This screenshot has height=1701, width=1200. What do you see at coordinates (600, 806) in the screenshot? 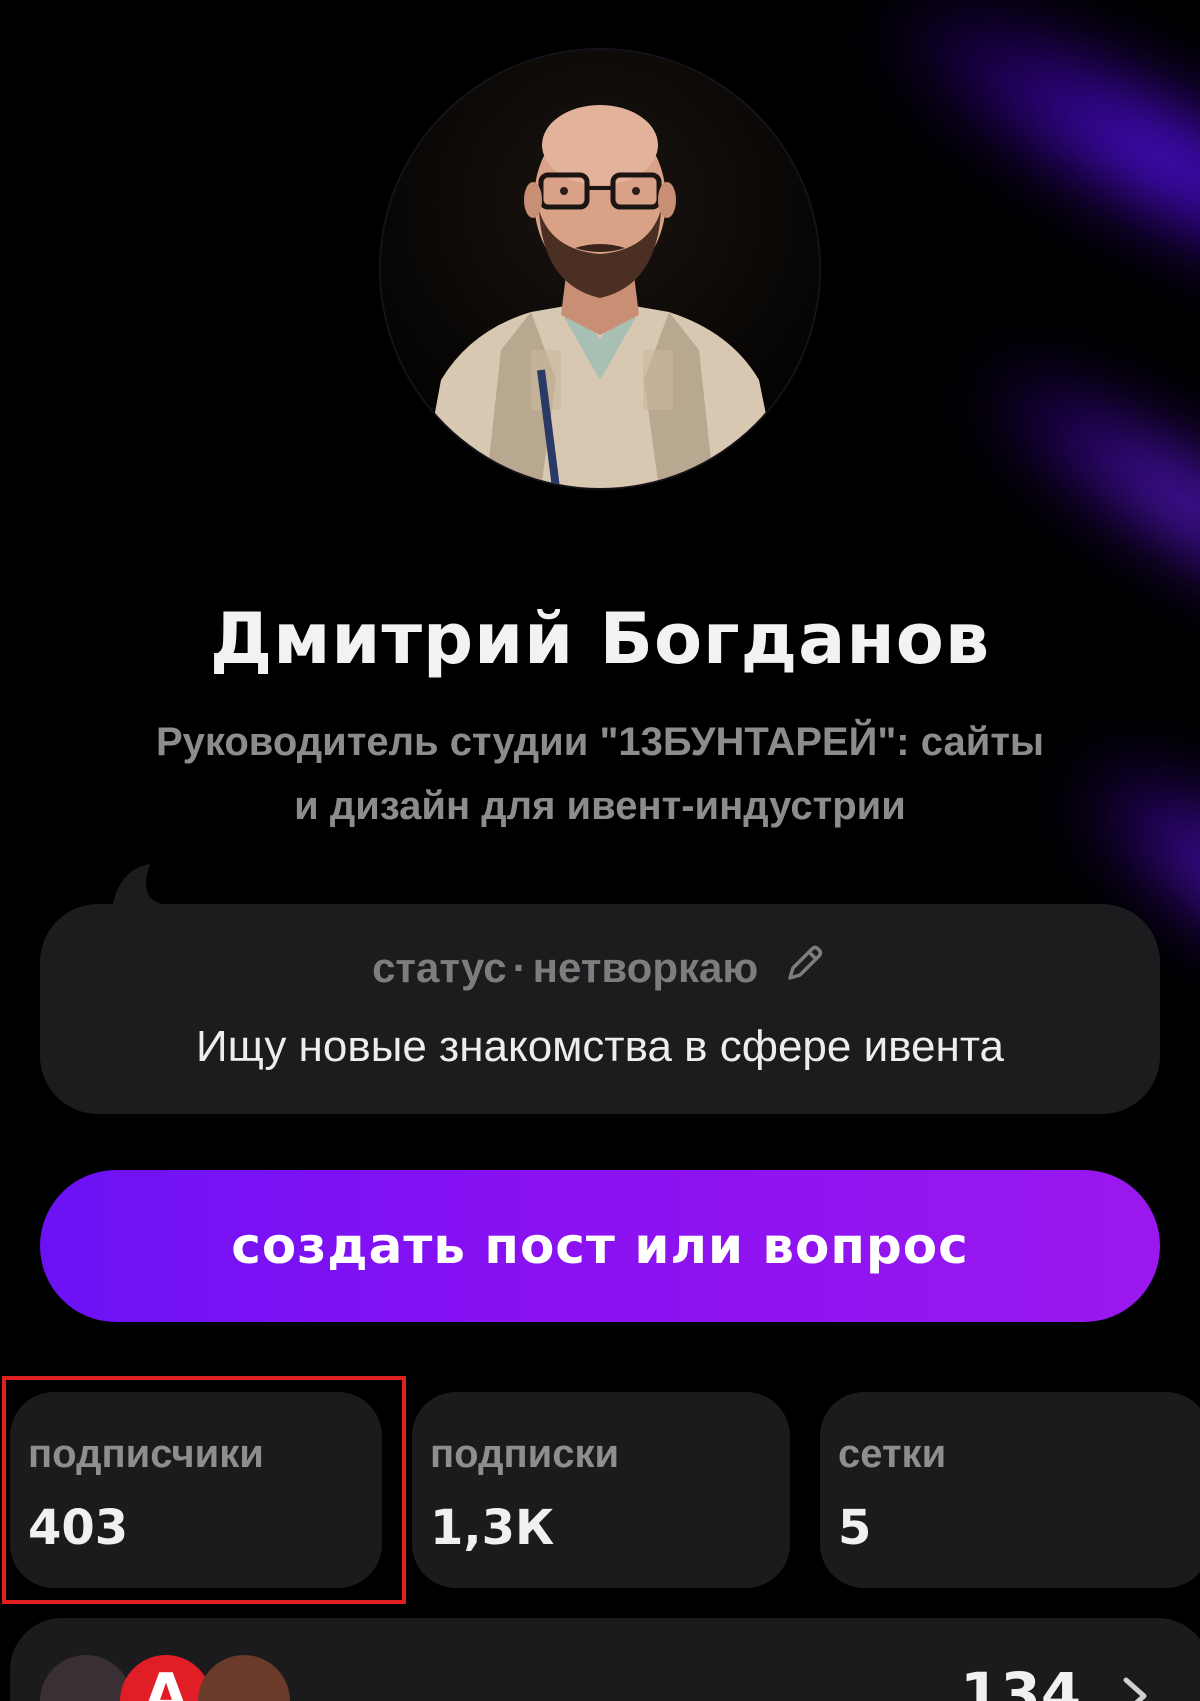
I see `bio-line: и дизайн для ивент-индустрии` at bounding box center [600, 806].